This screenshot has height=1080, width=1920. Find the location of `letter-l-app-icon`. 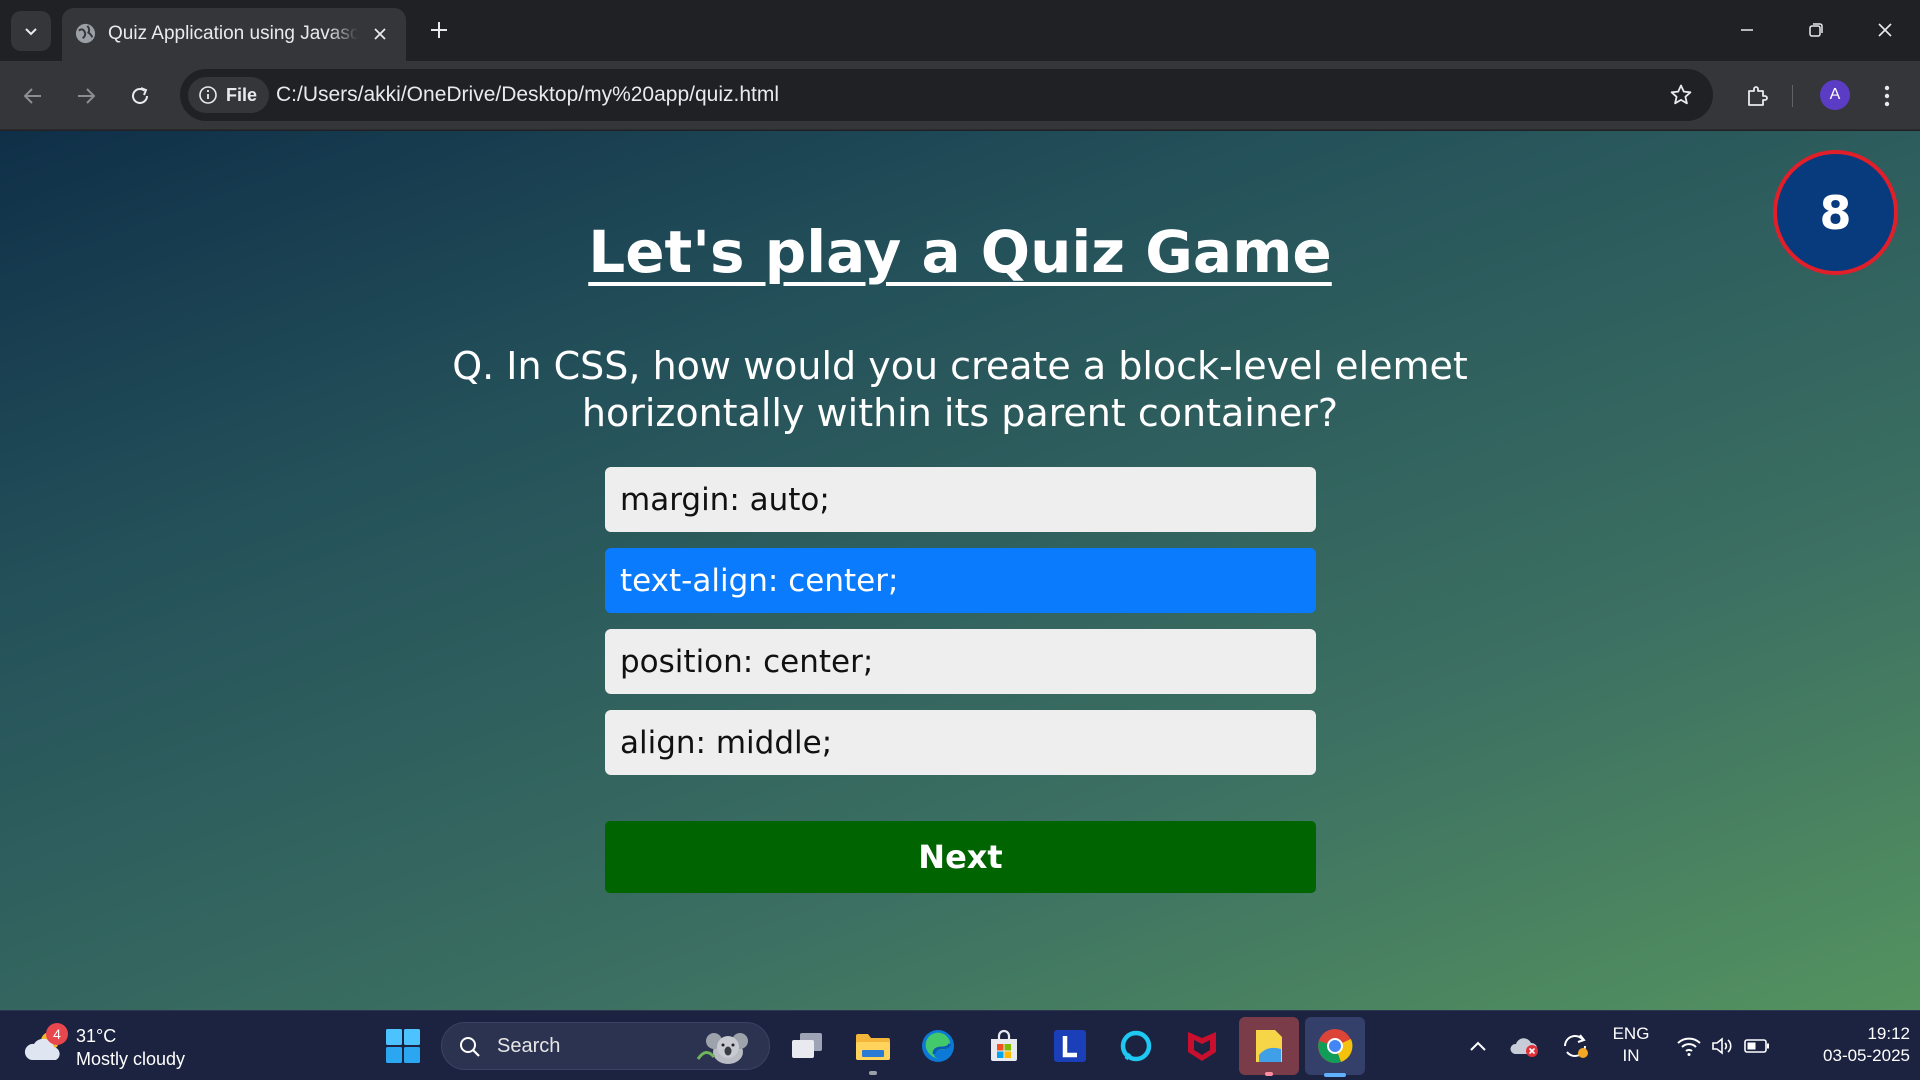

letter-l-app-icon is located at coordinates (1070, 1046).